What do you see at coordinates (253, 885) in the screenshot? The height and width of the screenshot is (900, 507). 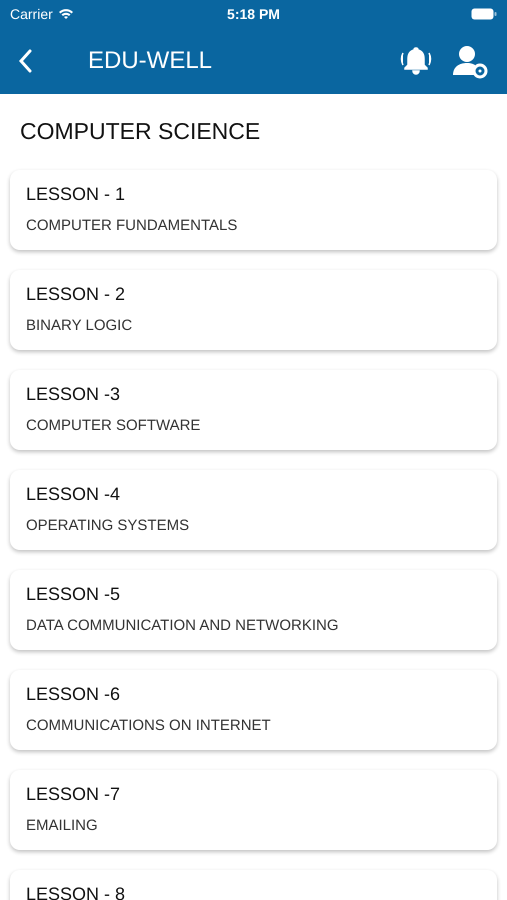 I see `lesson-card: LESSON - 8` at bounding box center [253, 885].